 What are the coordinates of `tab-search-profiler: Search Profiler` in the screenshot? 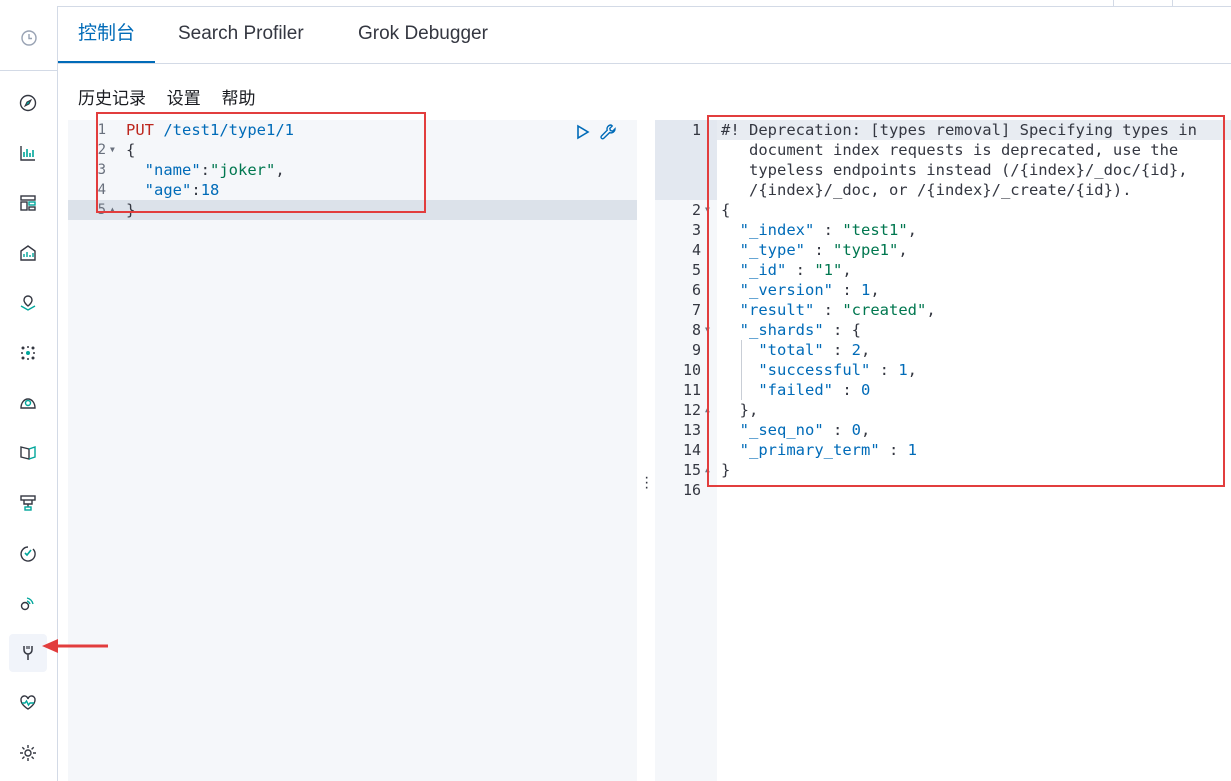 It's located at (241, 34).